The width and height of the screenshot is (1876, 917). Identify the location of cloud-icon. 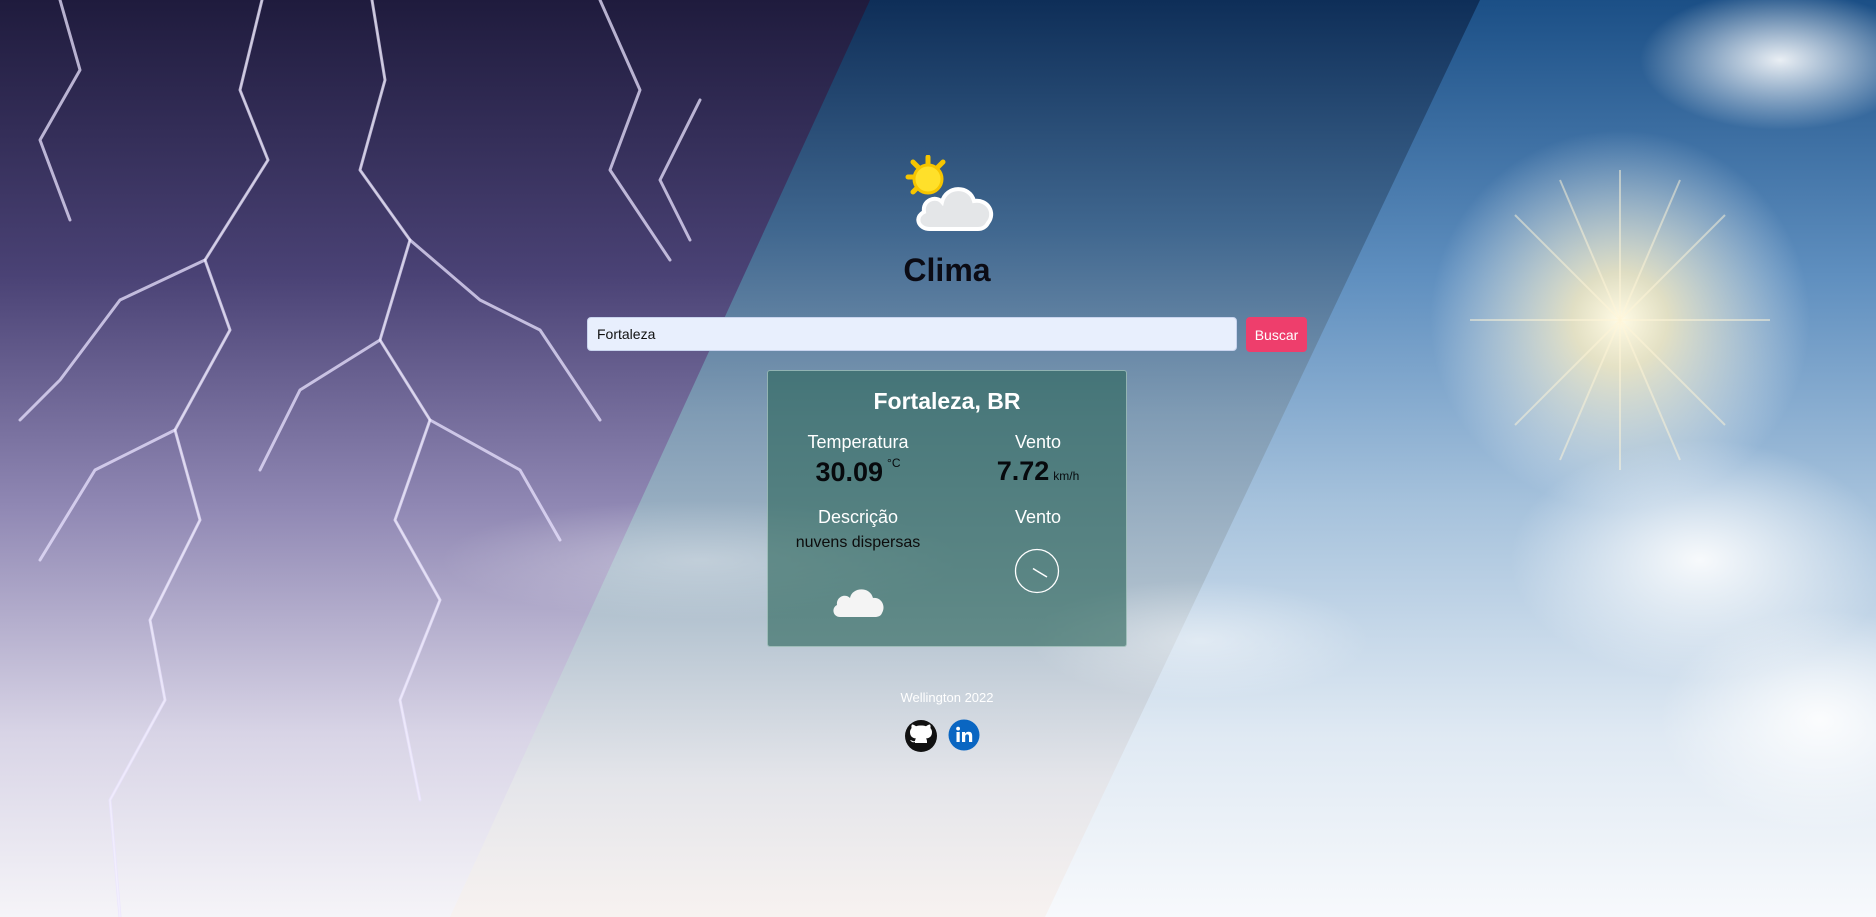
(858, 603).